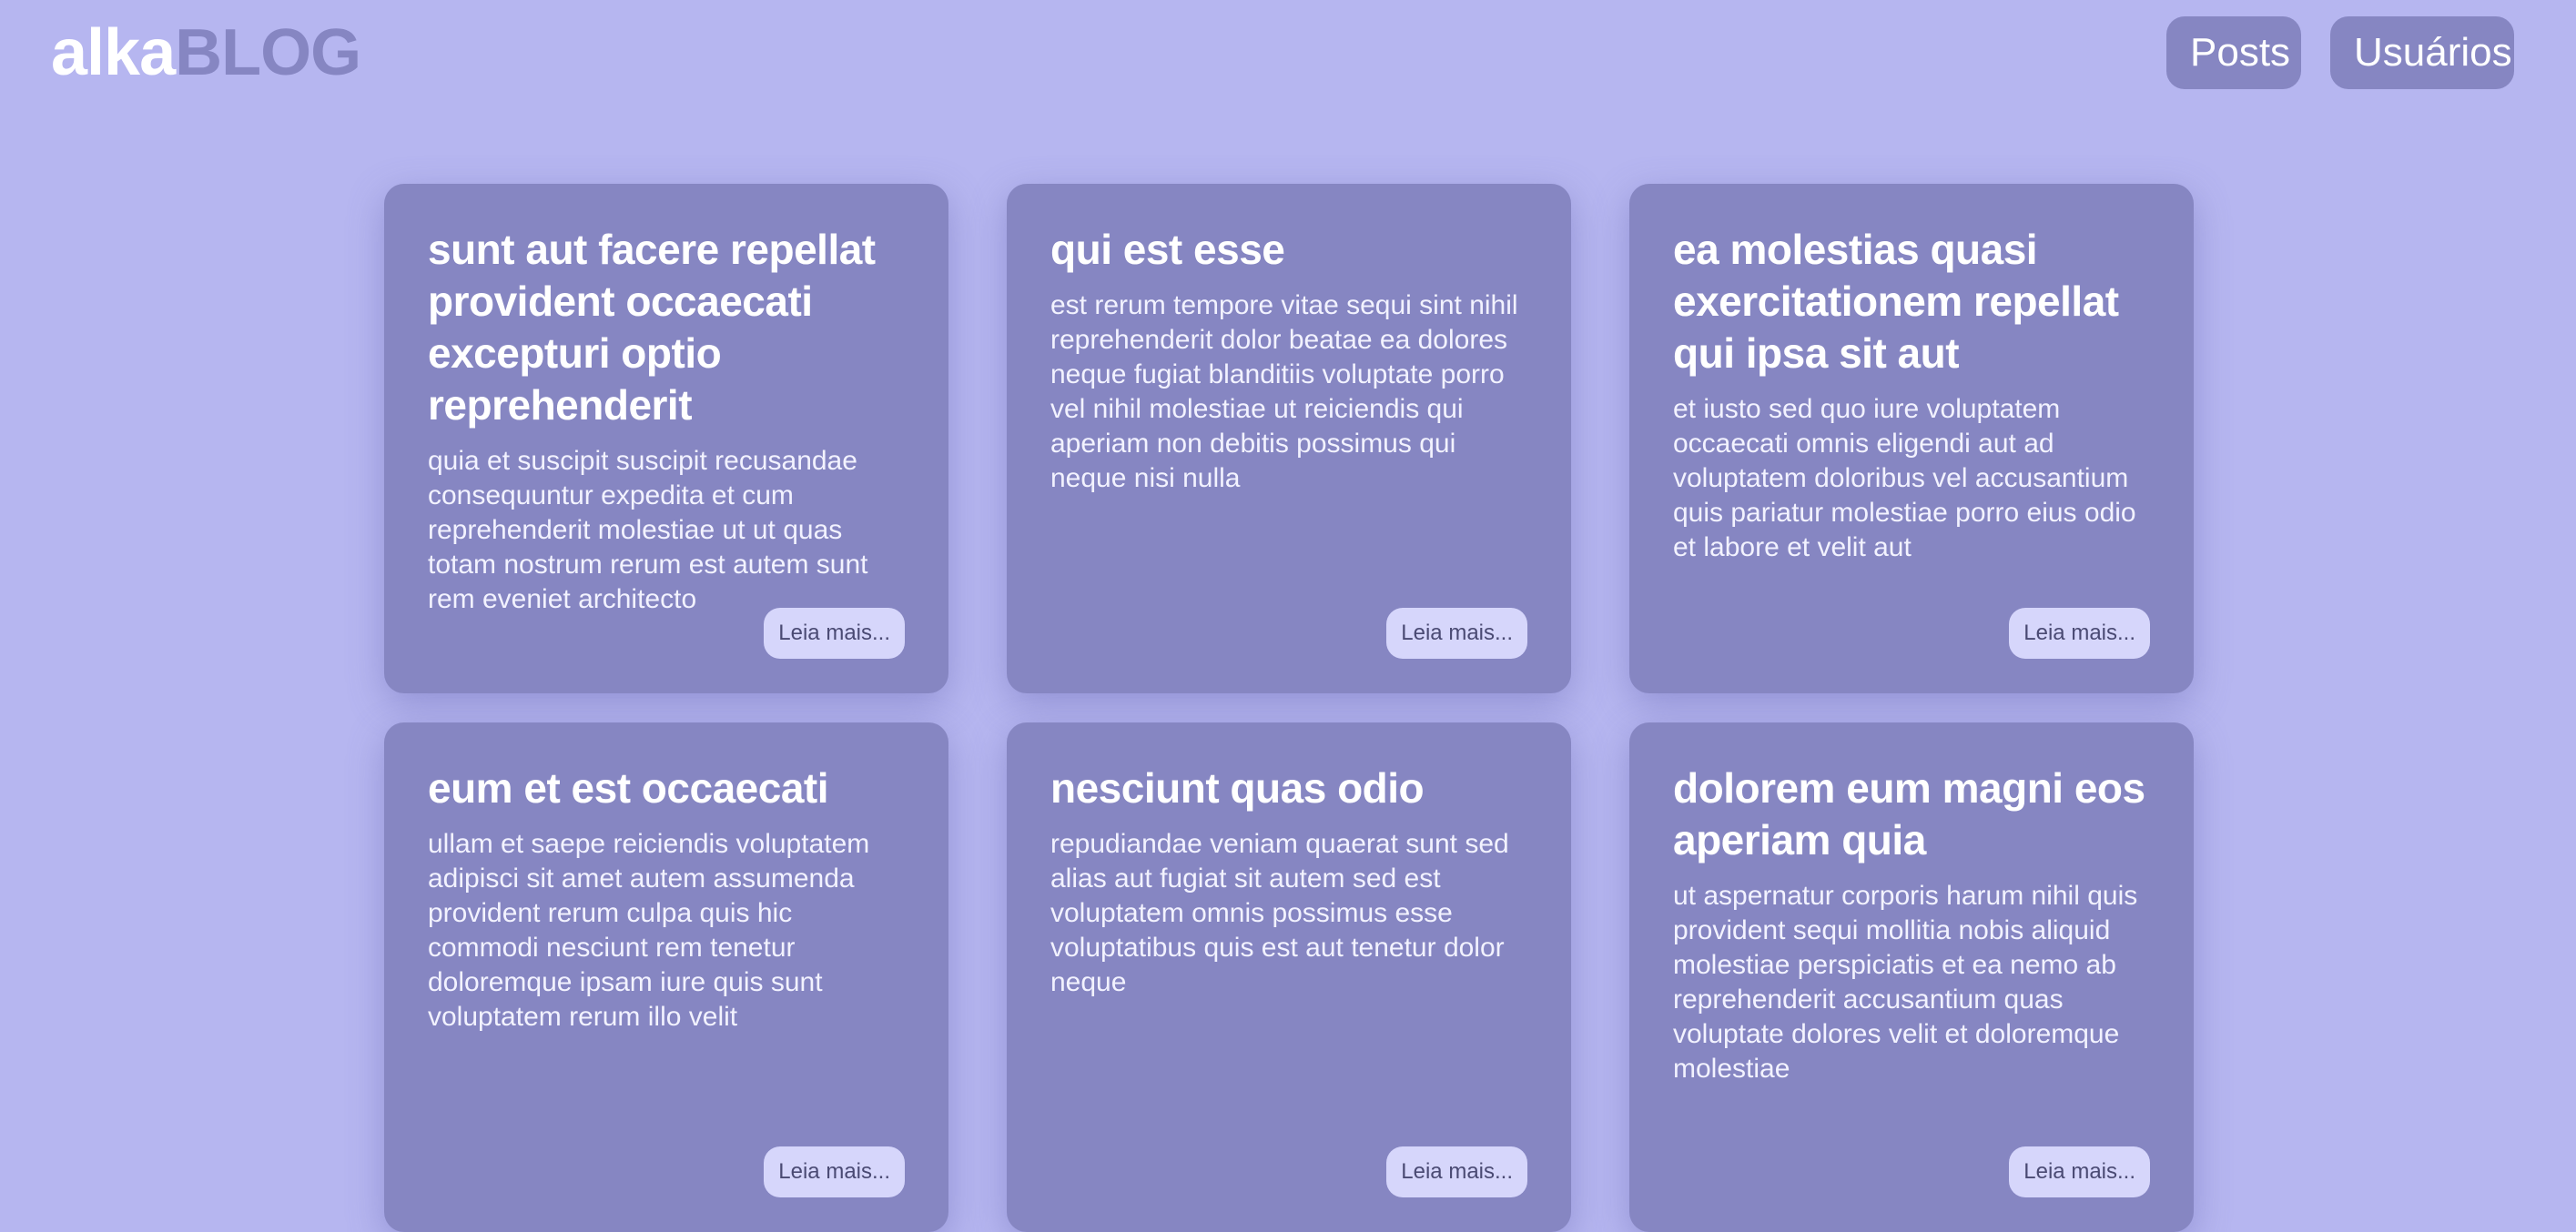 The image size is (2576, 1232). Describe the element at coordinates (1167, 249) in the screenshot. I see `post-title: qui est esse` at that location.